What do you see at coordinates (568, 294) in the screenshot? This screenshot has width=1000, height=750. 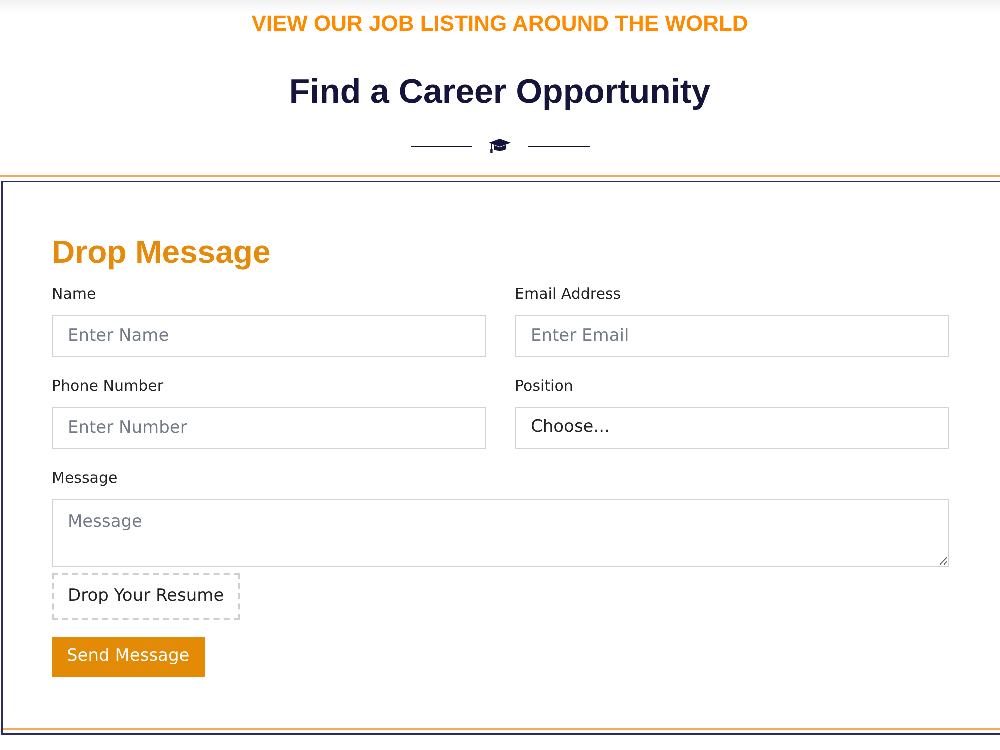 I see `field-label: Email Address` at bounding box center [568, 294].